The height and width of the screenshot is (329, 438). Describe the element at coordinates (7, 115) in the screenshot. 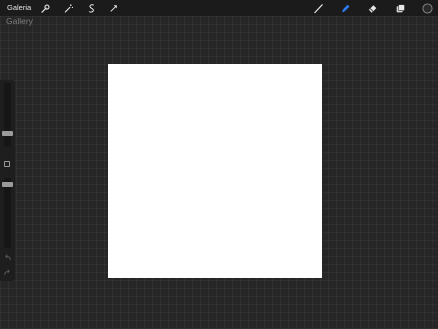

I see `brush-size-slider` at that location.